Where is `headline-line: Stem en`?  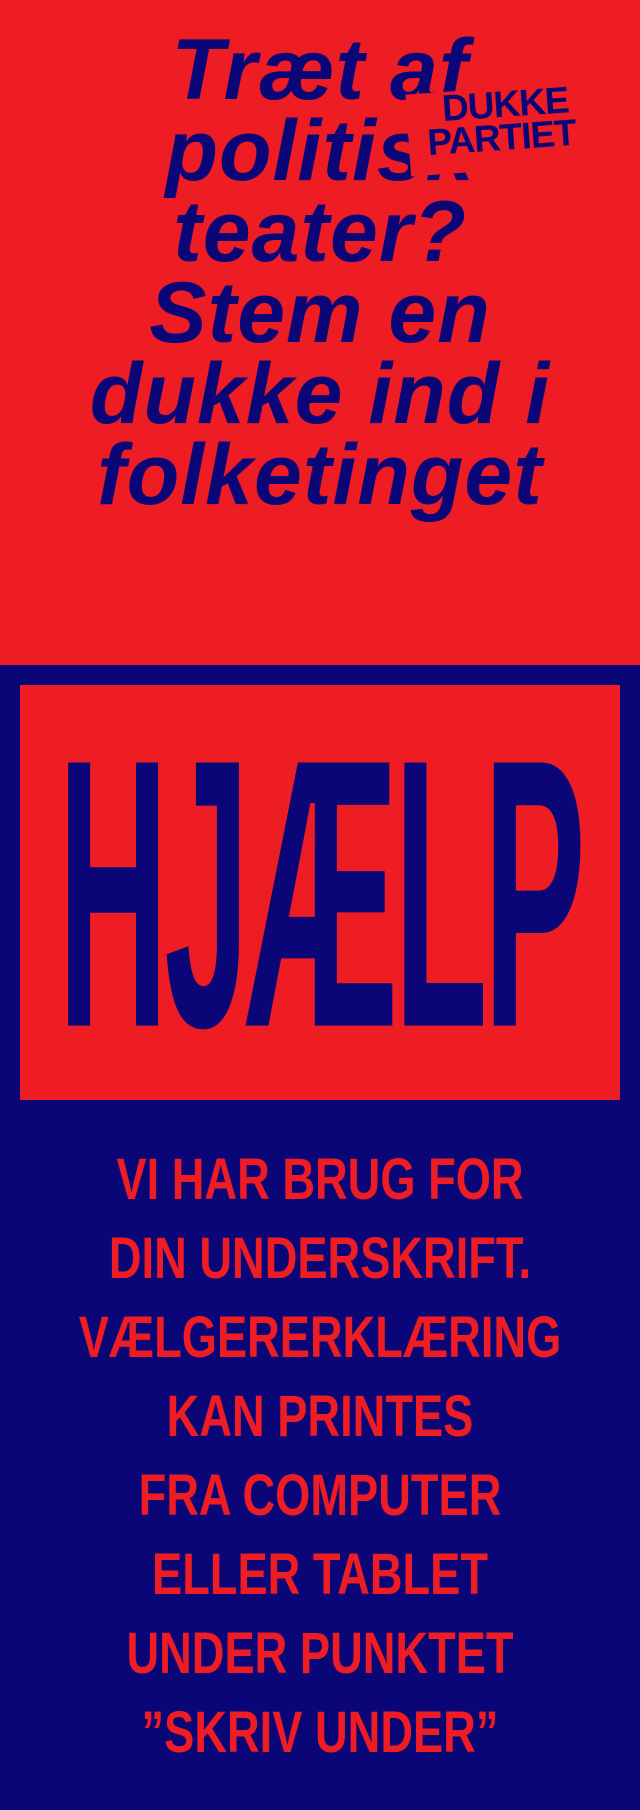 headline-line: Stem en is located at coordinates (320, 313).